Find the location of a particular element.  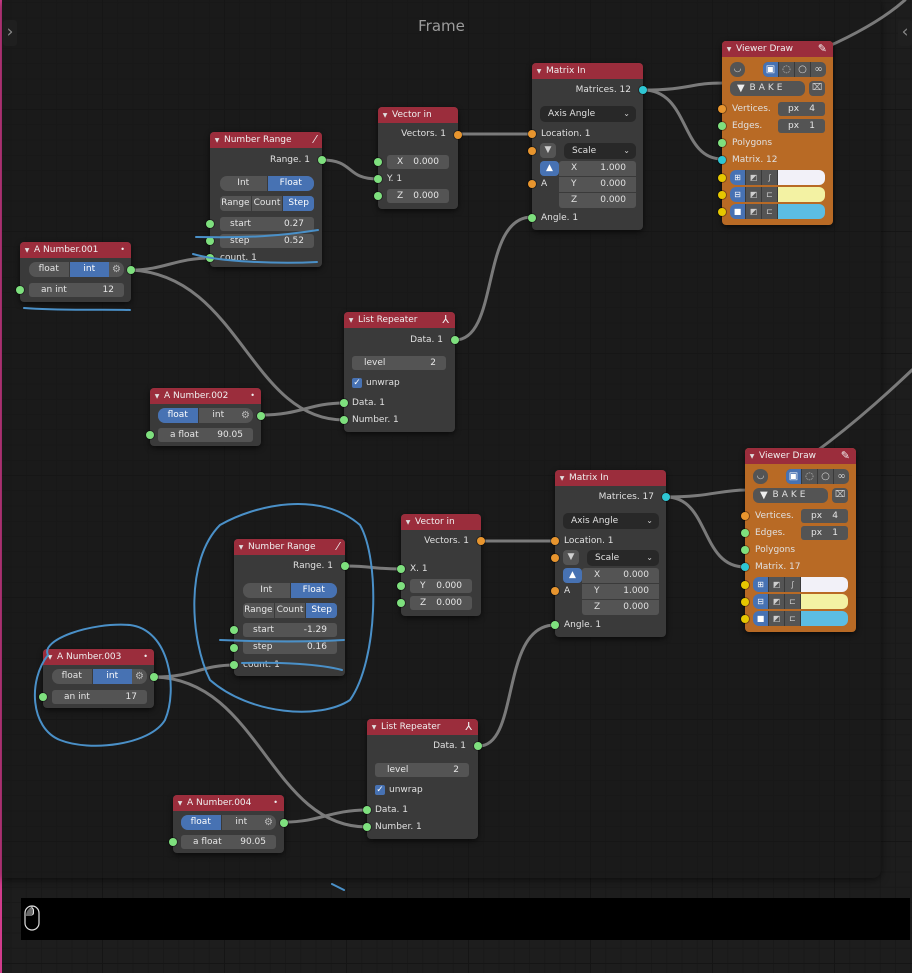

mode-option-range: Range is located at coordinates (259, 610).